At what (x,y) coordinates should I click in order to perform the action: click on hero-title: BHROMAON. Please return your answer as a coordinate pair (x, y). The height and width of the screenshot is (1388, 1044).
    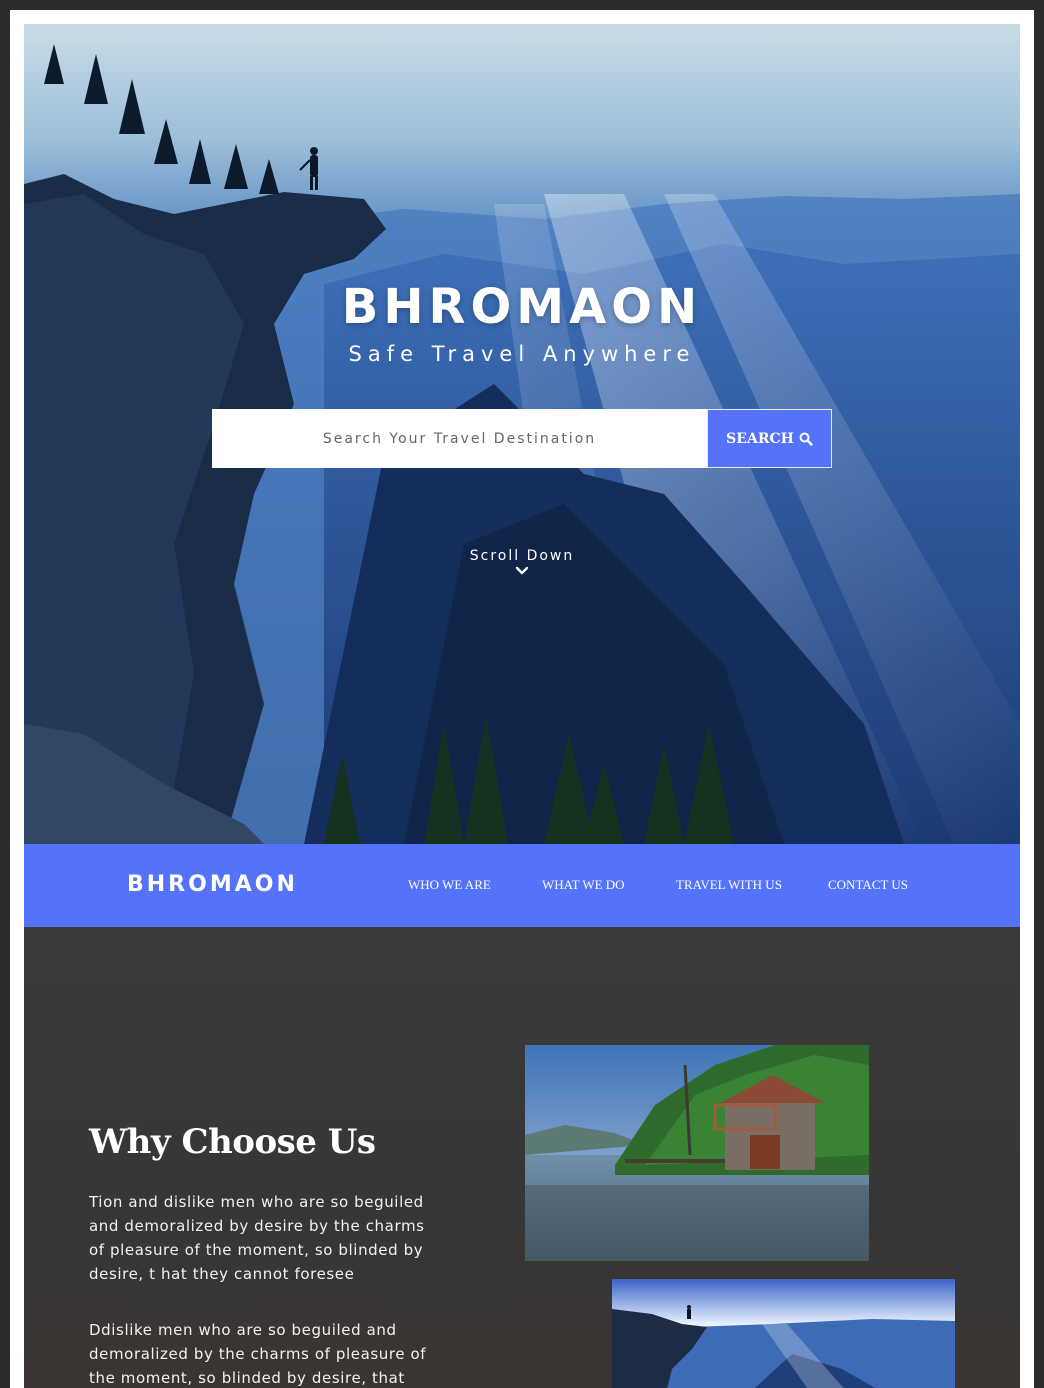
    Looking at the image, I should click on (522, 307).